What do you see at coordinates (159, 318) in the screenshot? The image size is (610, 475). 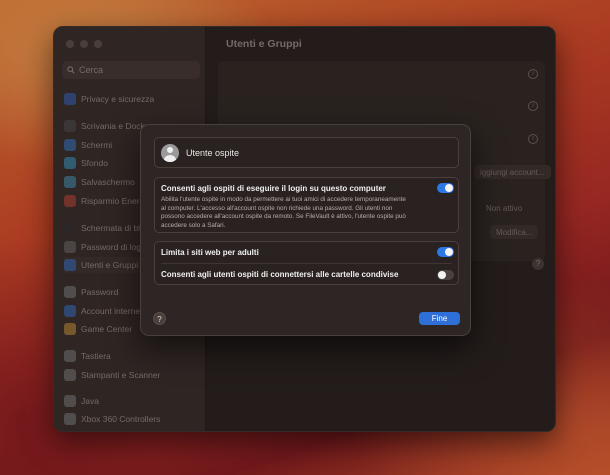 I see `help-button: ?` at bounding box center [159, 318].